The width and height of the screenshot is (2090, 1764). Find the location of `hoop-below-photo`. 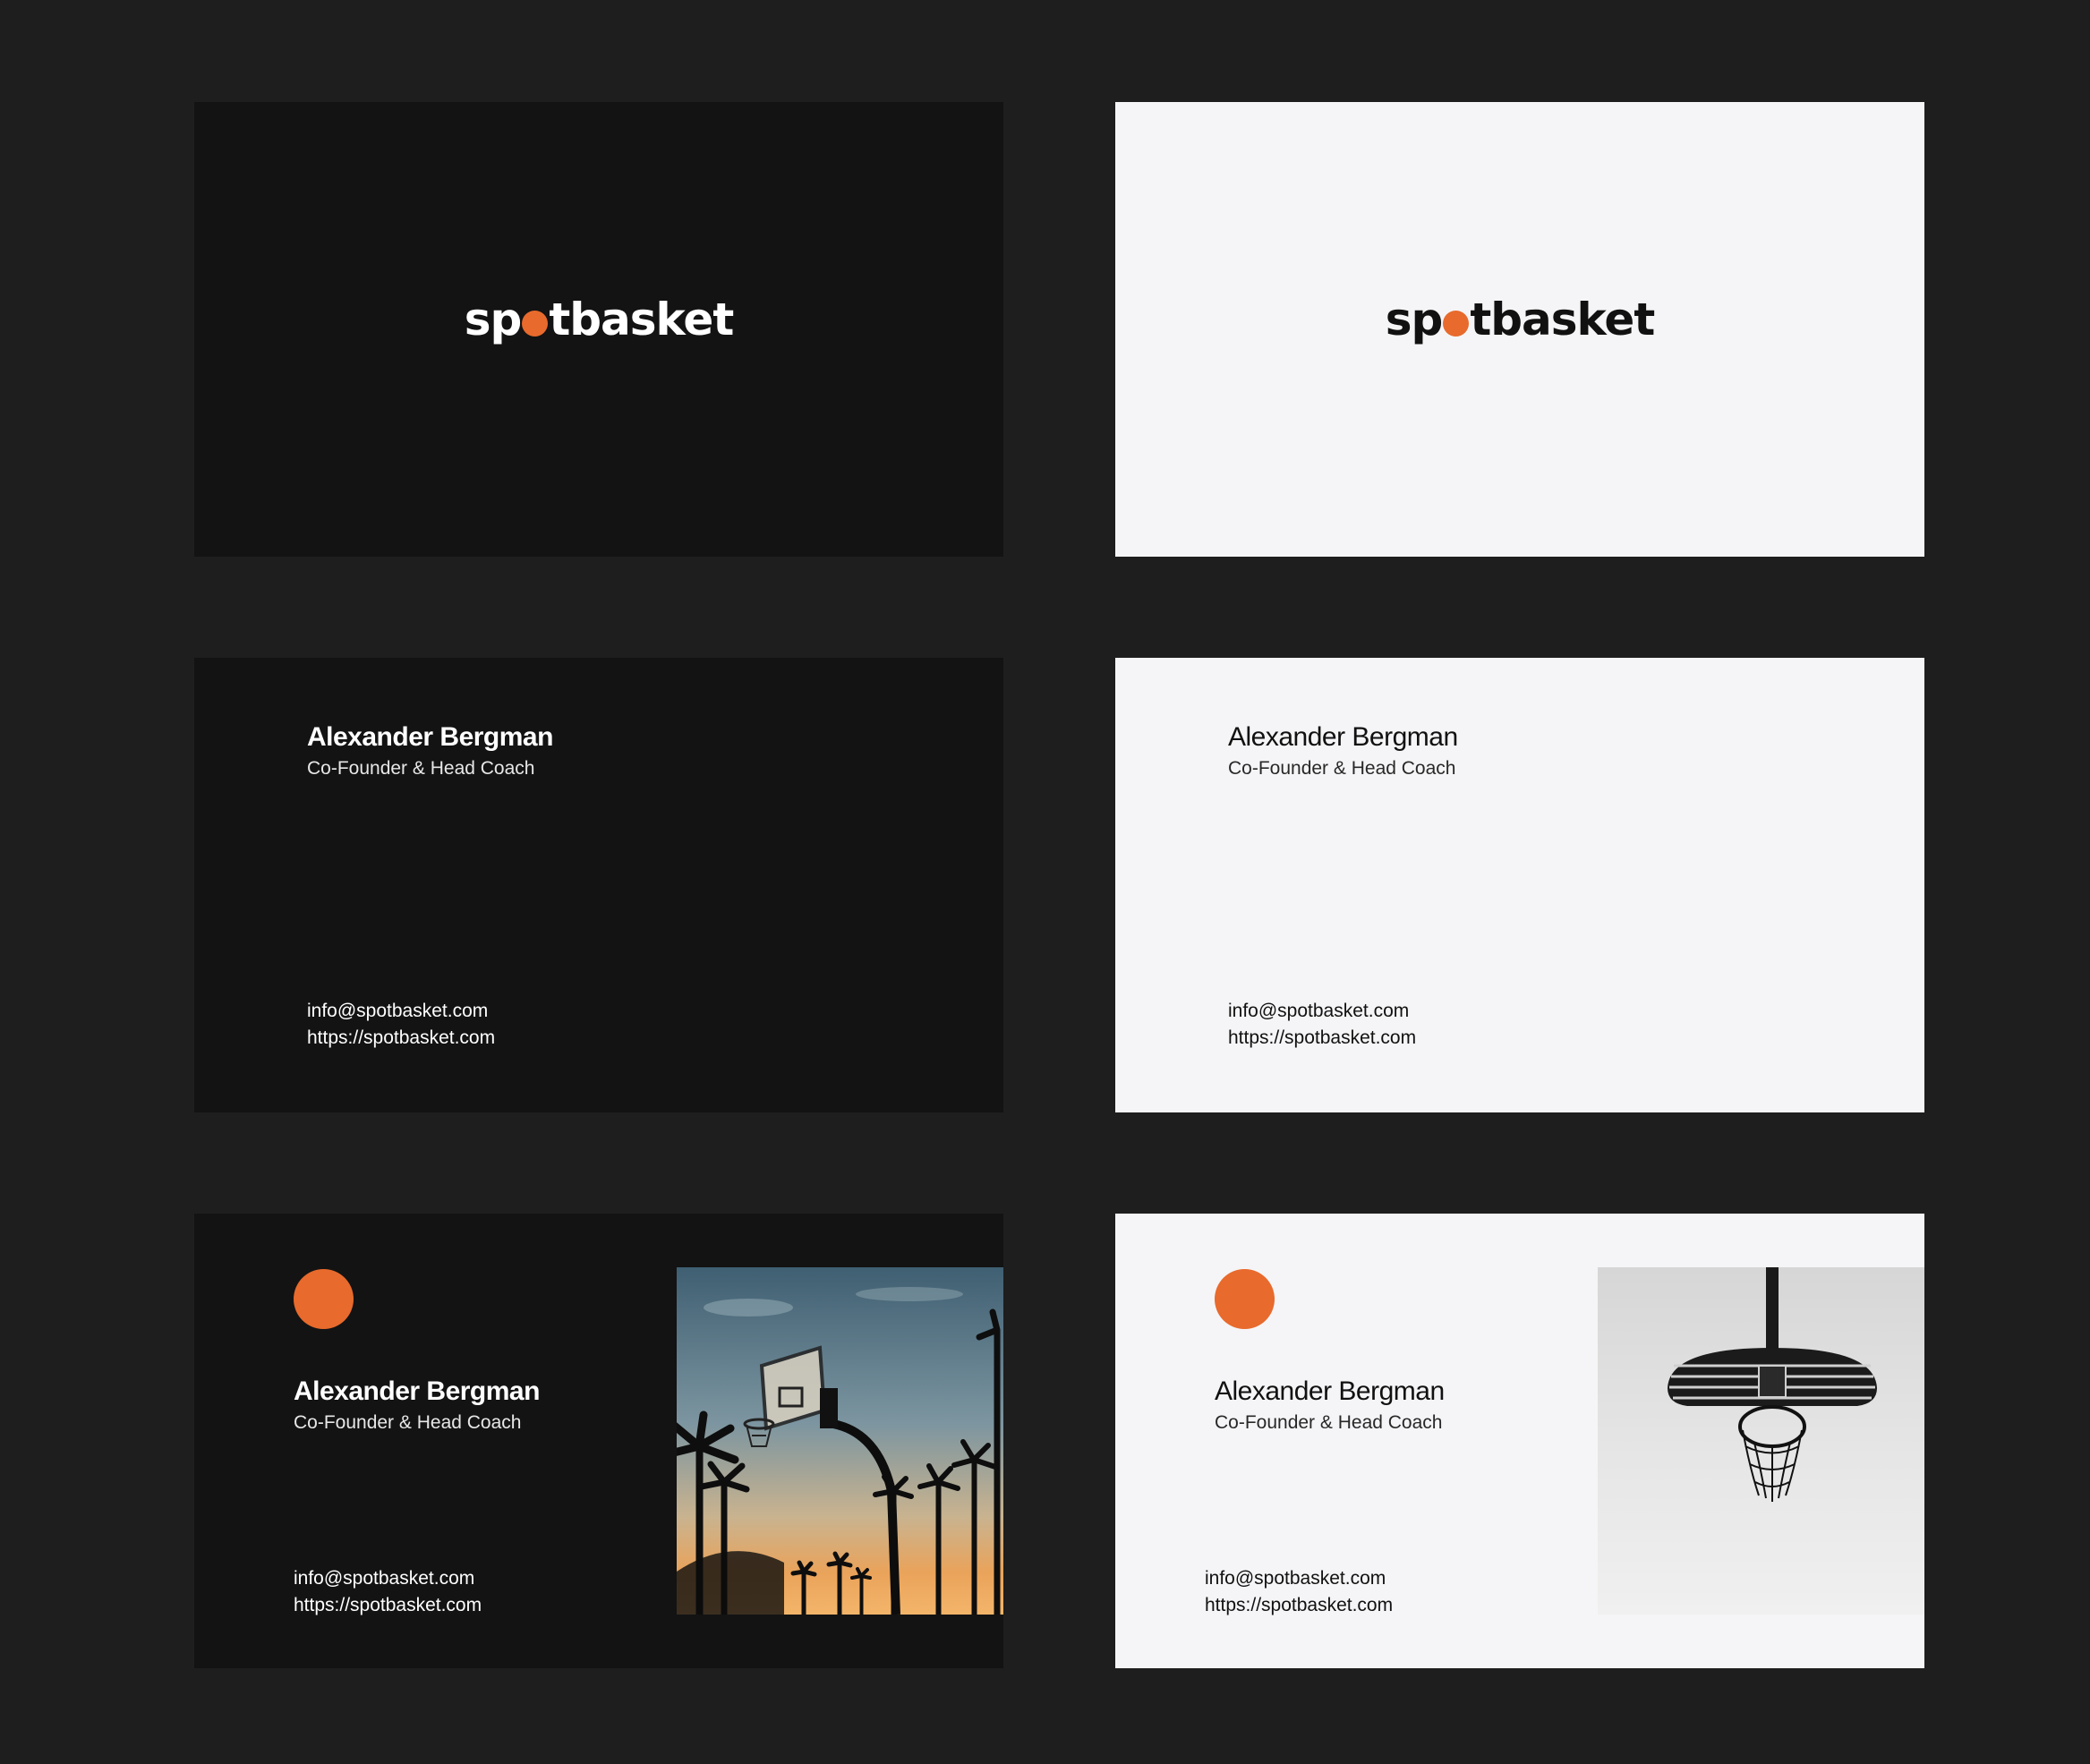

hoop-below-photo is located at coordinates (1761, 1441).